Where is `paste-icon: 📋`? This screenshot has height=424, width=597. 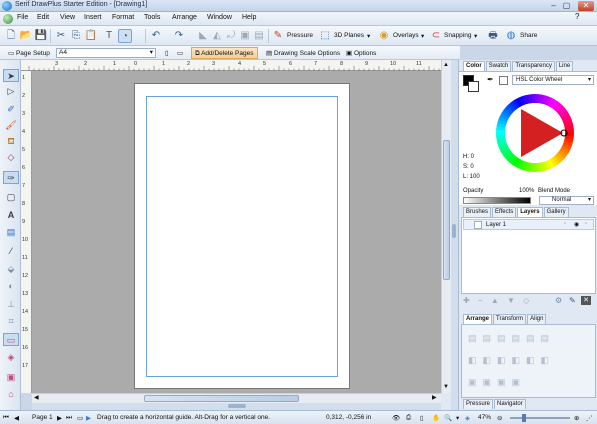 paste-icon: 📋 is located at coordinates (91, 36).